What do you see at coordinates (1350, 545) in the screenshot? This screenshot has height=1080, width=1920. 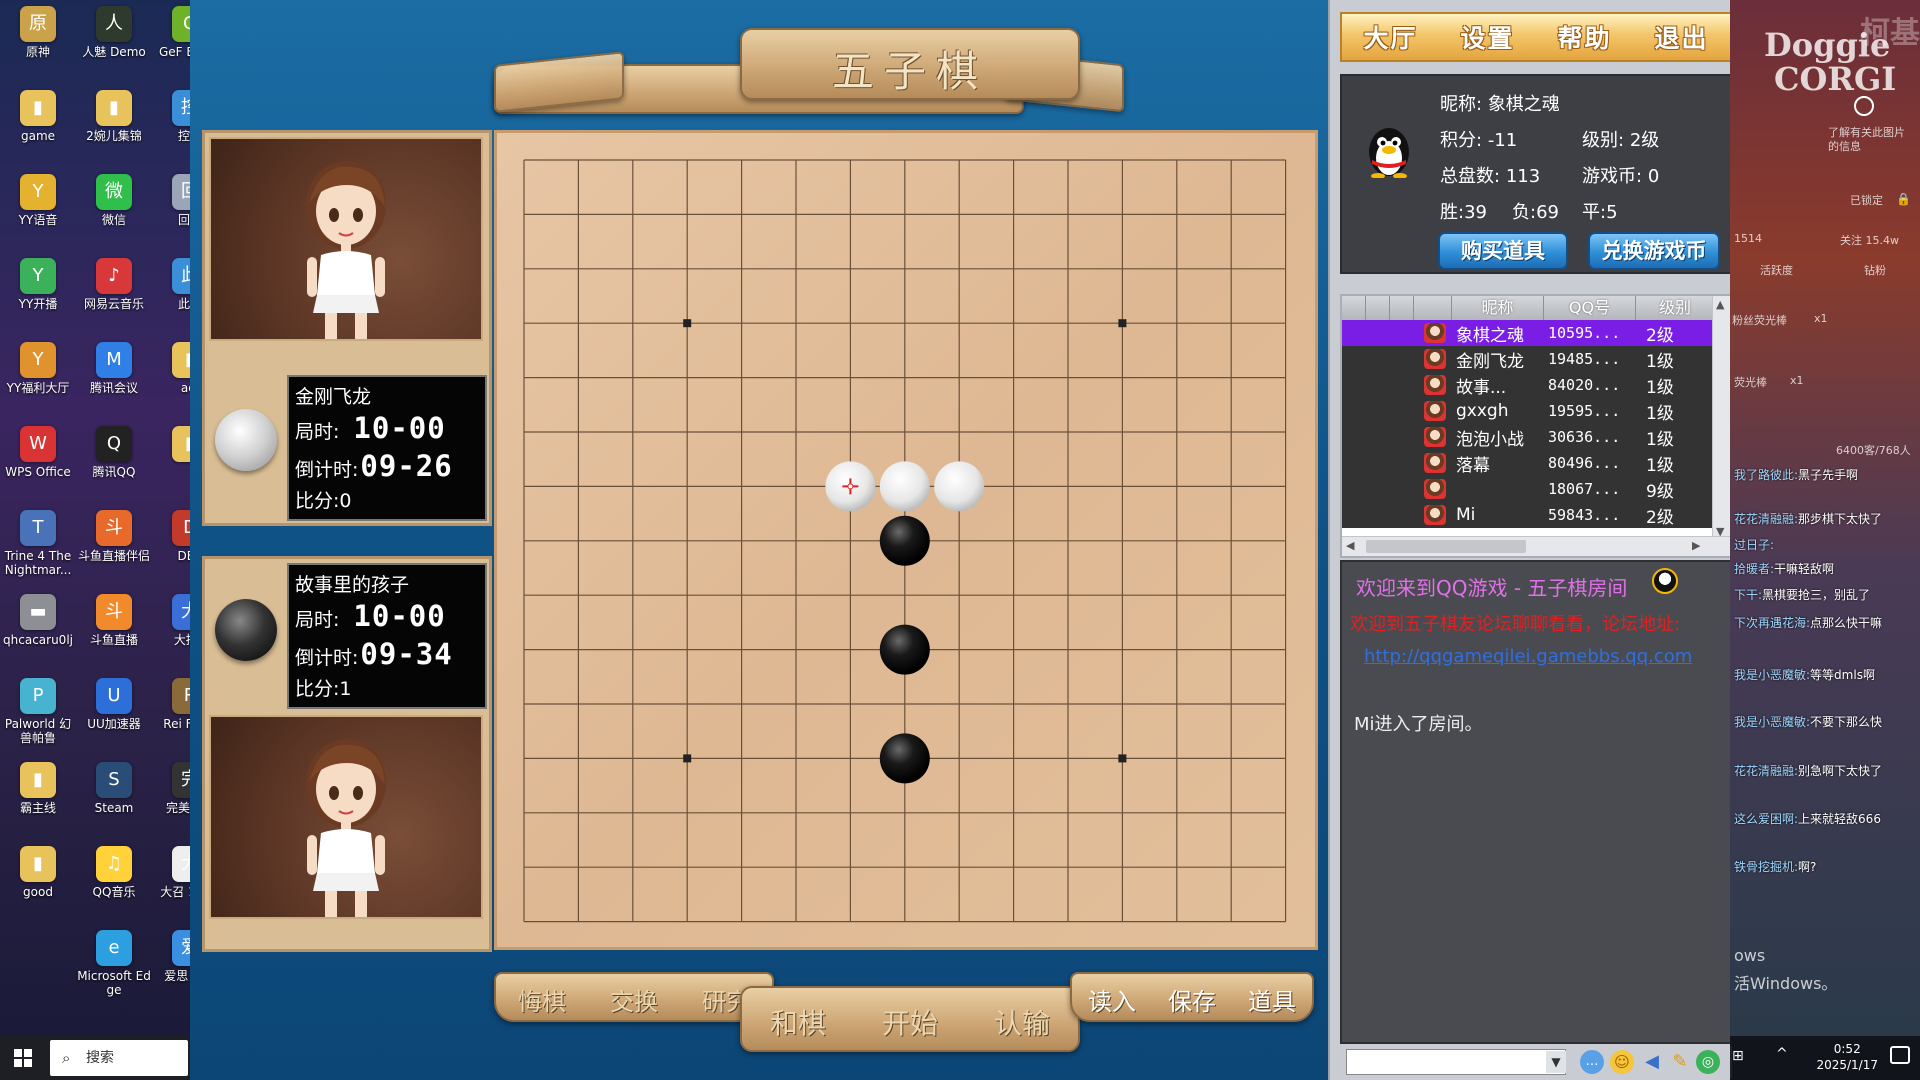 I see `scroll-left-icon: ◀` at bounding box center [1350, 545].